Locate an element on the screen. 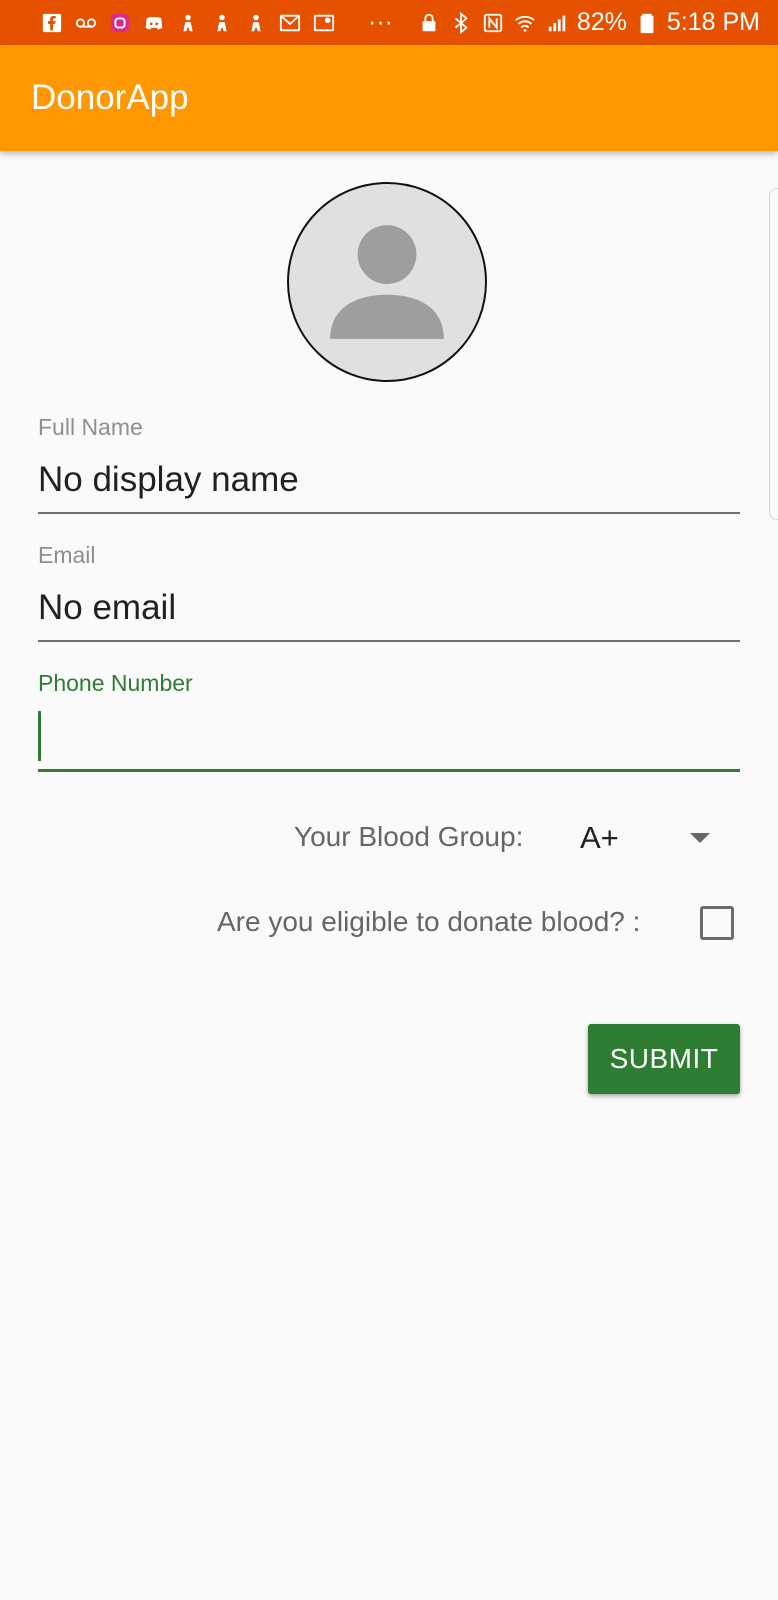 The height and width of the screenshot is (1600, 778). full-name-label: Full Name is located at coordinates (90, 427).